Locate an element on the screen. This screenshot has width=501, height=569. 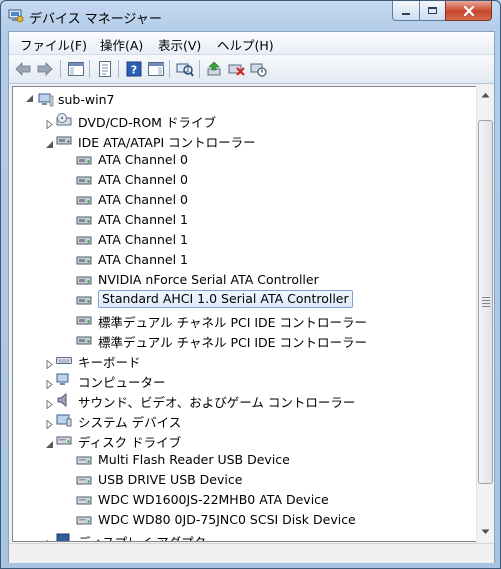
forward-button is located at coordinates (45, 69).